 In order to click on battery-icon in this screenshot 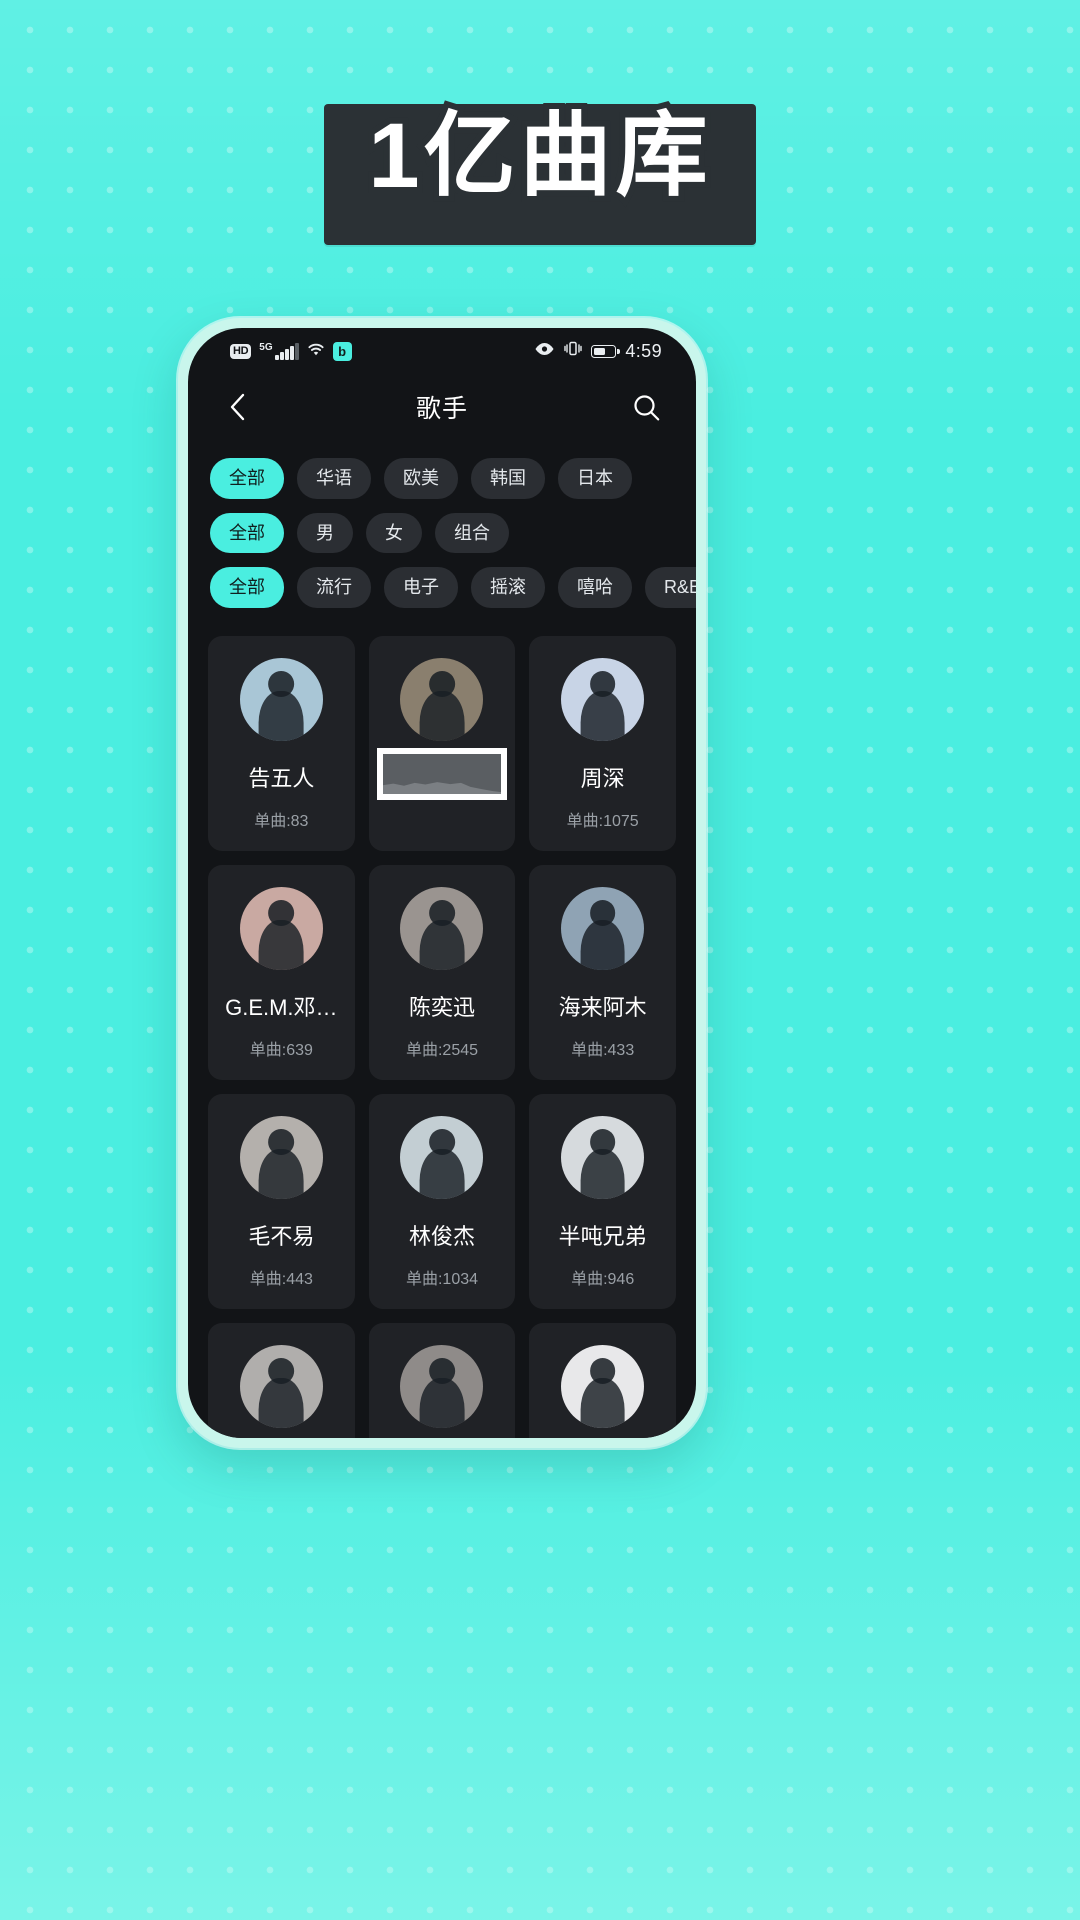, I will do `click(605, 351)`.